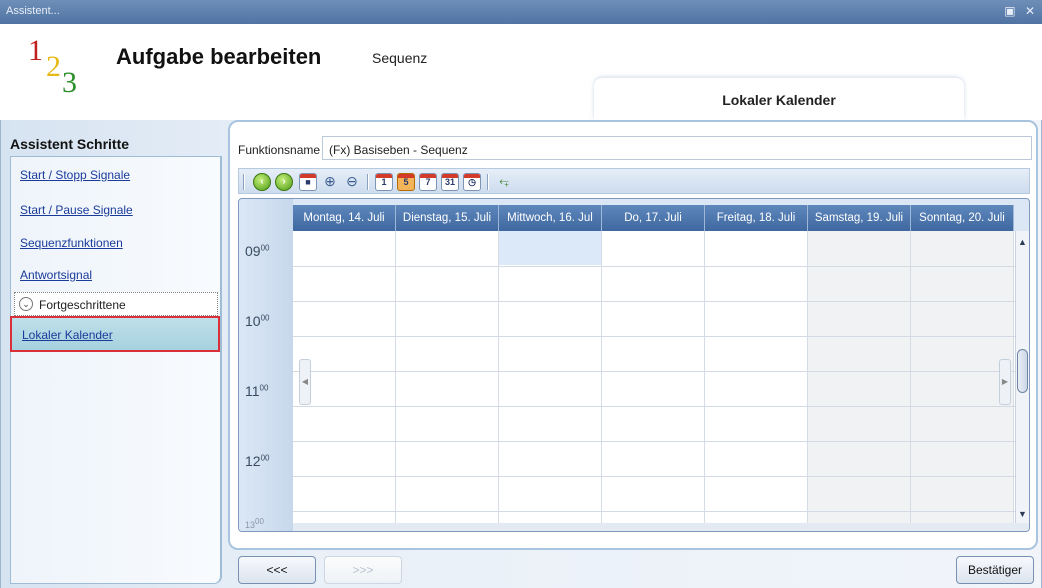  I want to click on zoom-out-icon: ⊖, so click(352, 182).